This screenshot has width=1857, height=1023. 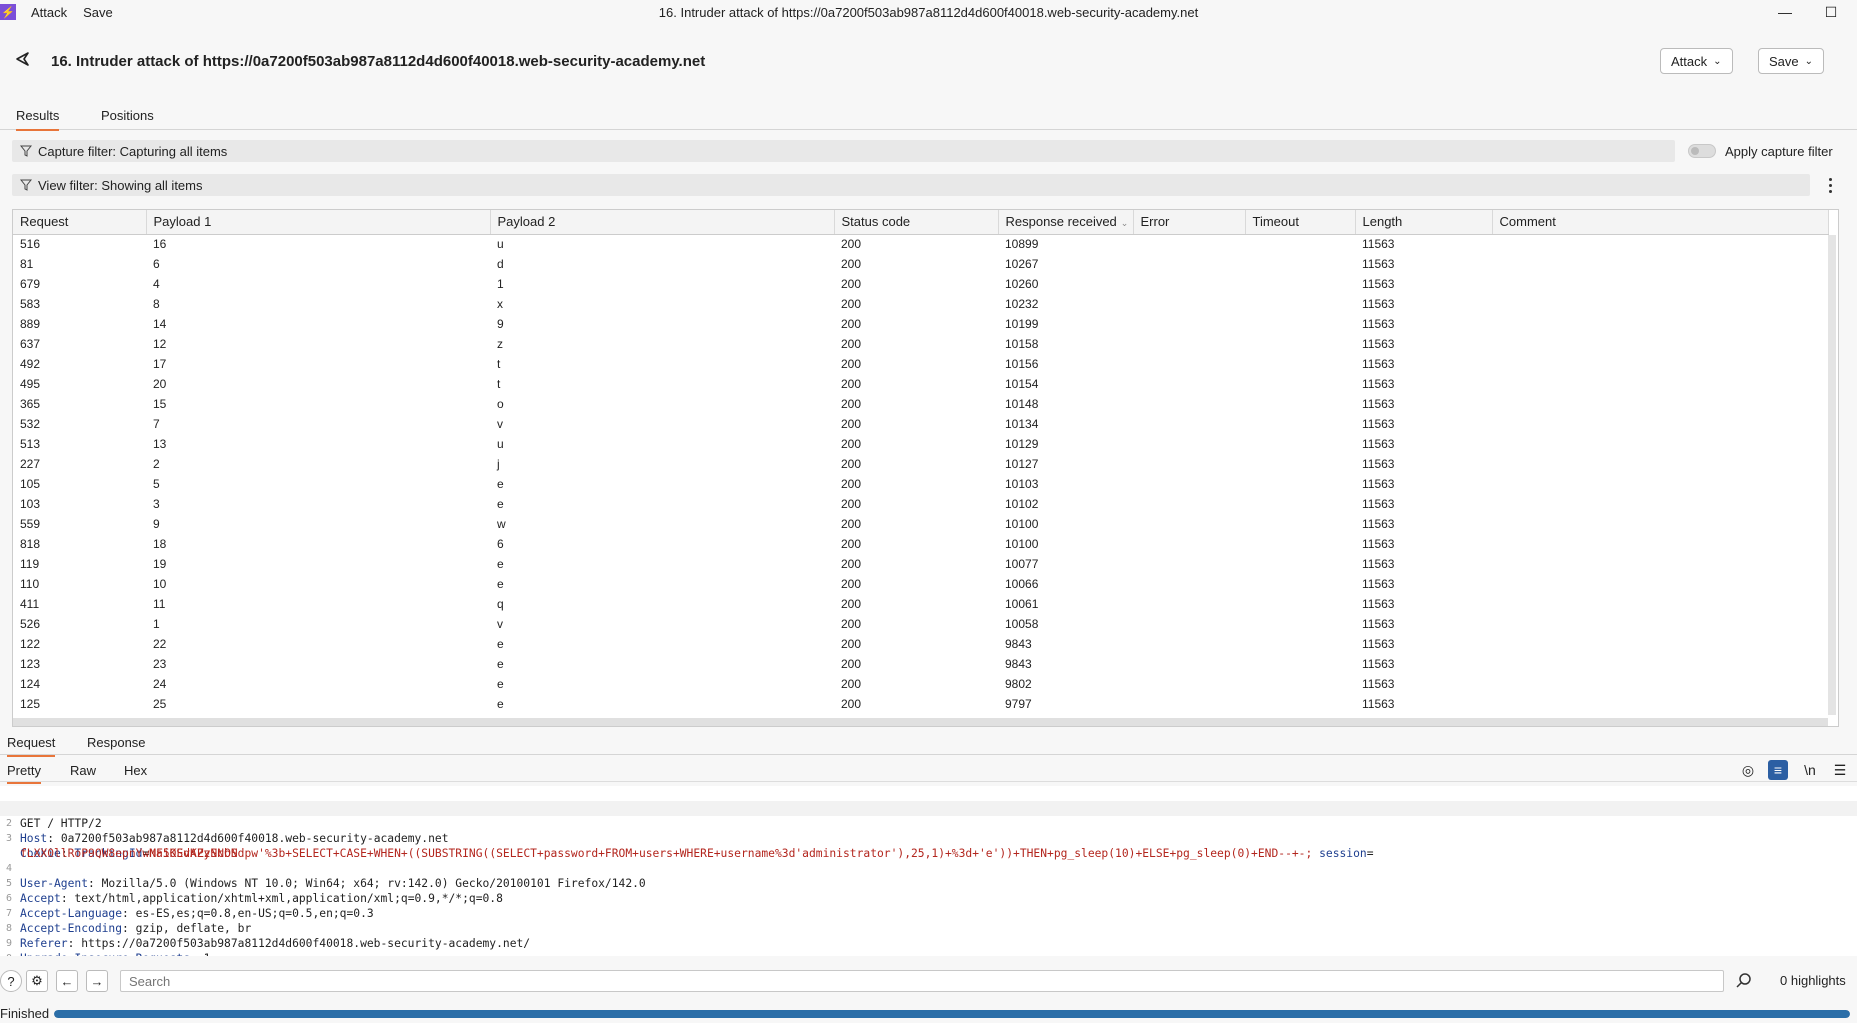 What do you see at coordinates (1022, 524) in the screenshot?
I see `table-cell: 10100` at bounding box center [1022, 524].